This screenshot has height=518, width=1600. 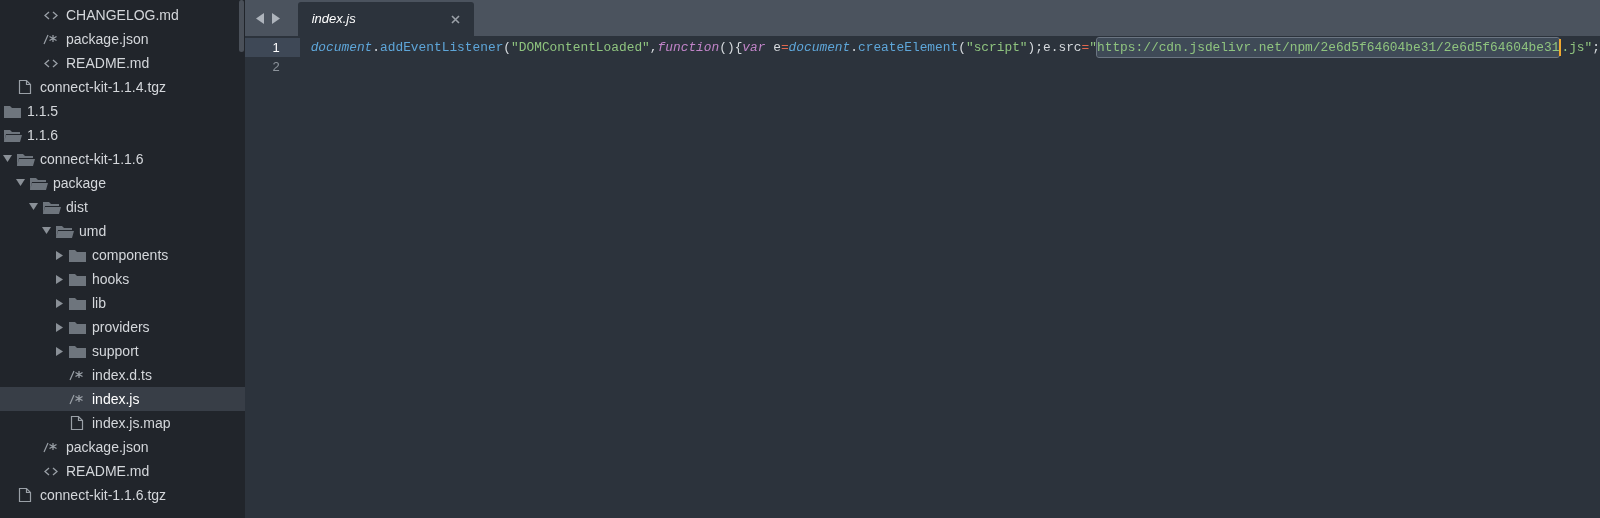 I want to click on tree-item: CHANGELOG.md, so click(x=122, y=15).